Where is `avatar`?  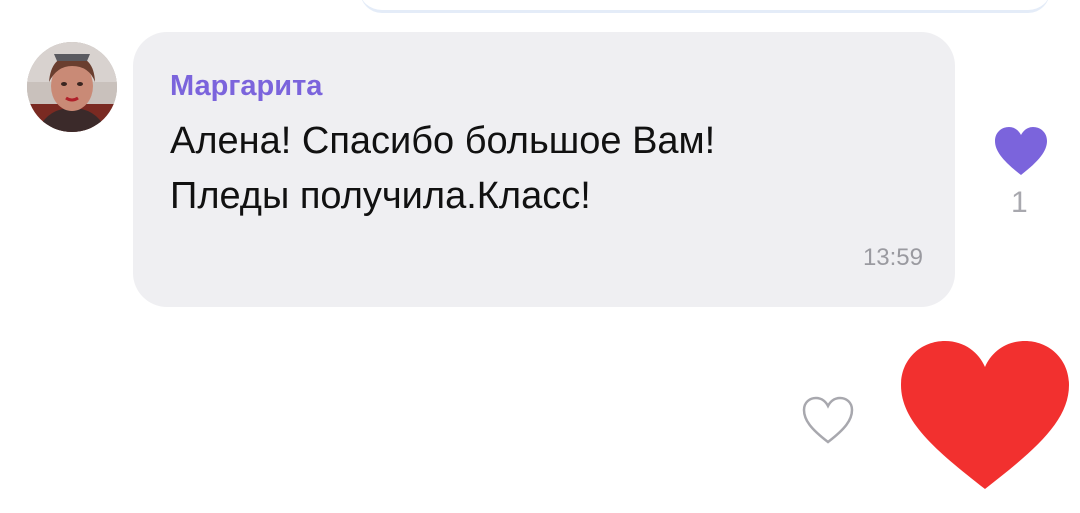
avatar is located at coordinates (72, 87).